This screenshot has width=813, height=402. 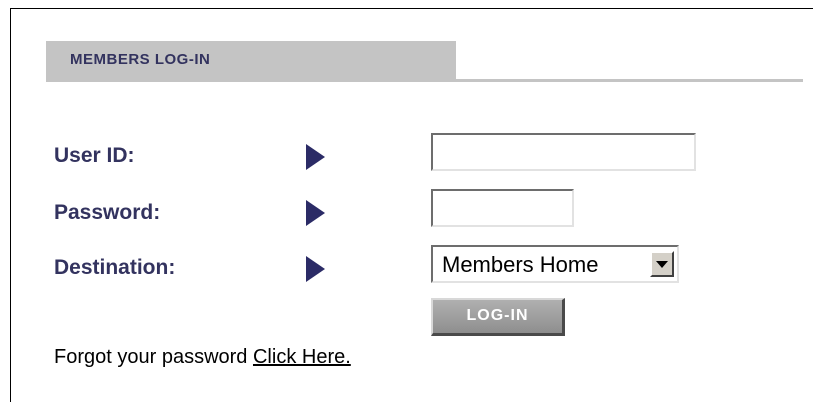 What do you see at coordinates (115, 267) in the screenshot?
I see `destination-label: Destination:` at bounding box center [115, 267].